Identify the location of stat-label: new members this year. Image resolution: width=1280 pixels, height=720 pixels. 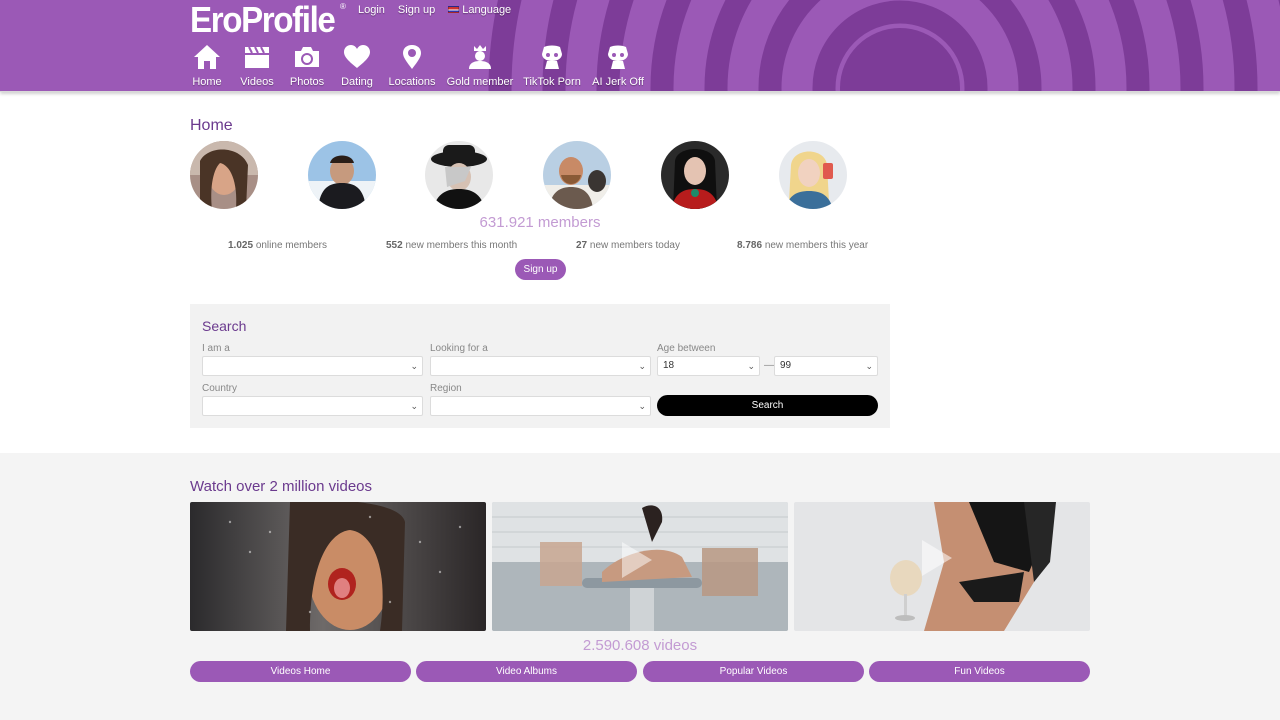
(816, 245).